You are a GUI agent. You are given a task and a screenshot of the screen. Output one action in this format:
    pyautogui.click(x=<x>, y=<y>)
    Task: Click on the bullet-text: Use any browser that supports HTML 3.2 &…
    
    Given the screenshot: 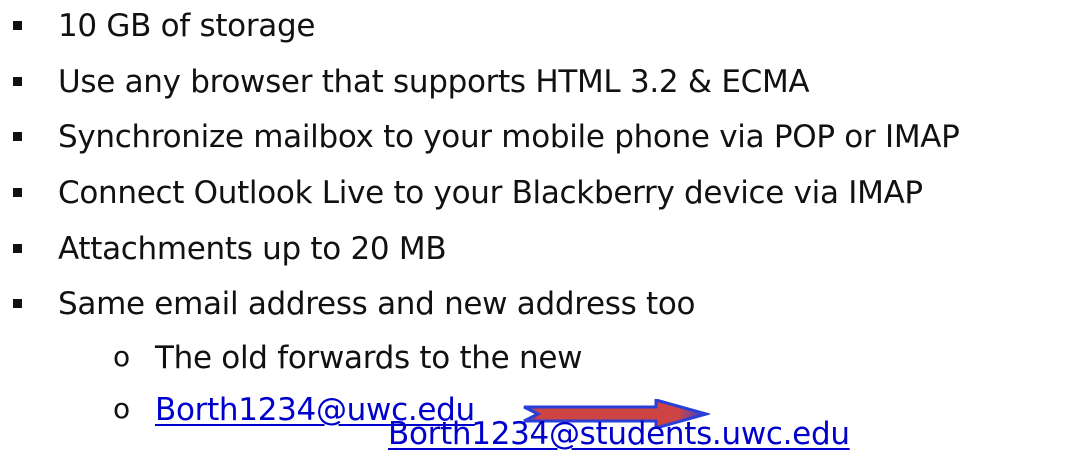 What is the action you would take?
    pyautogui.click(x=434, y=82)
    